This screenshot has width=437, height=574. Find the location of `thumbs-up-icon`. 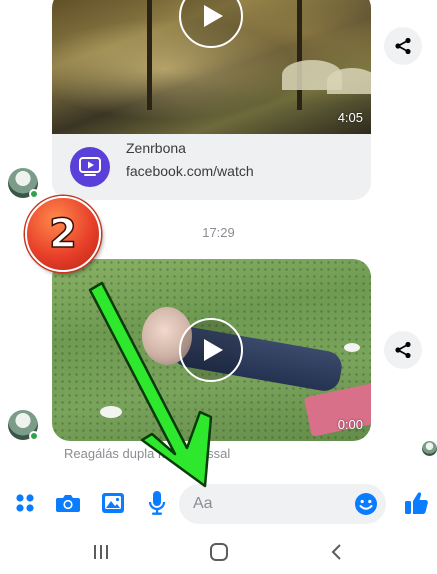

thumbs-up-icon is located at coordinates (416, 503).